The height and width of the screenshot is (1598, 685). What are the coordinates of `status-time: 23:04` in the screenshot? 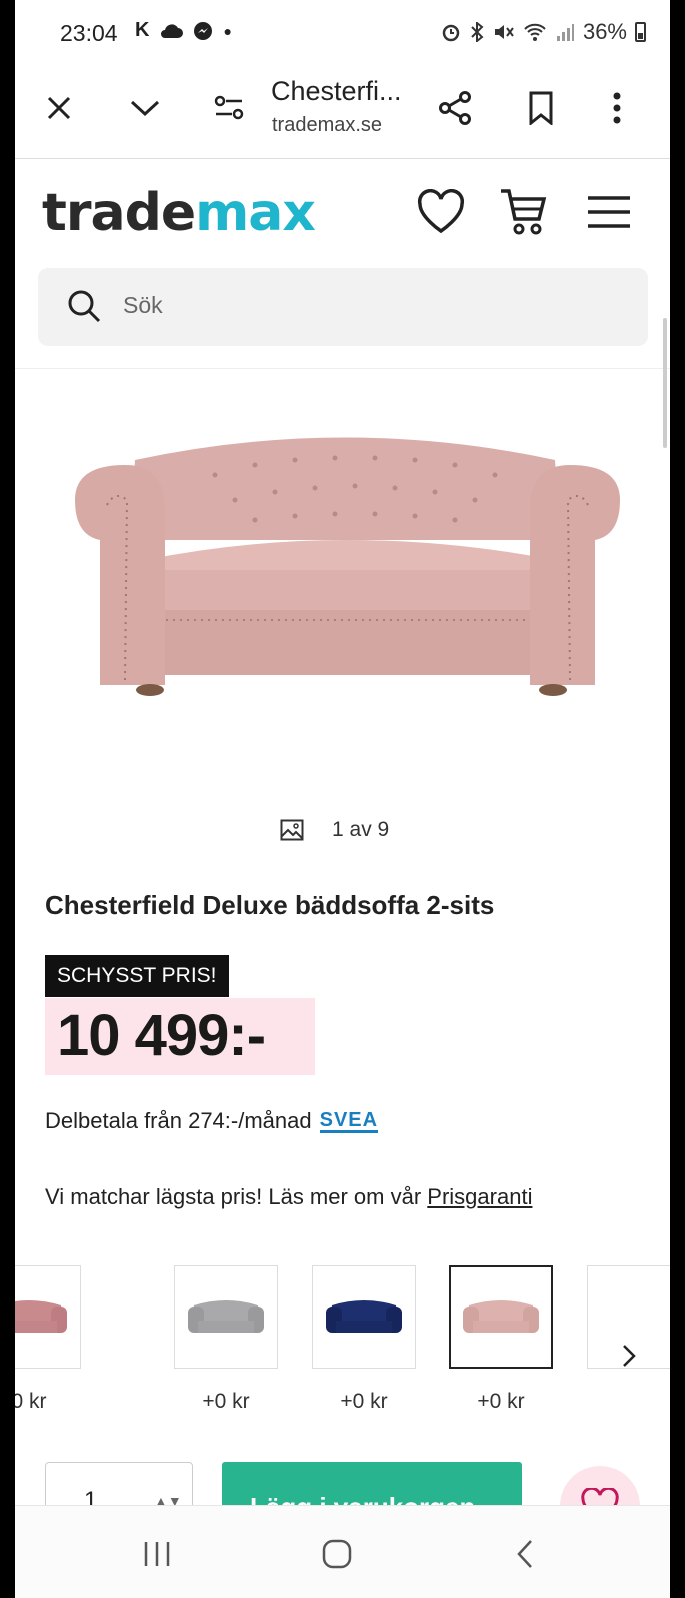 It's located at (89, 33).